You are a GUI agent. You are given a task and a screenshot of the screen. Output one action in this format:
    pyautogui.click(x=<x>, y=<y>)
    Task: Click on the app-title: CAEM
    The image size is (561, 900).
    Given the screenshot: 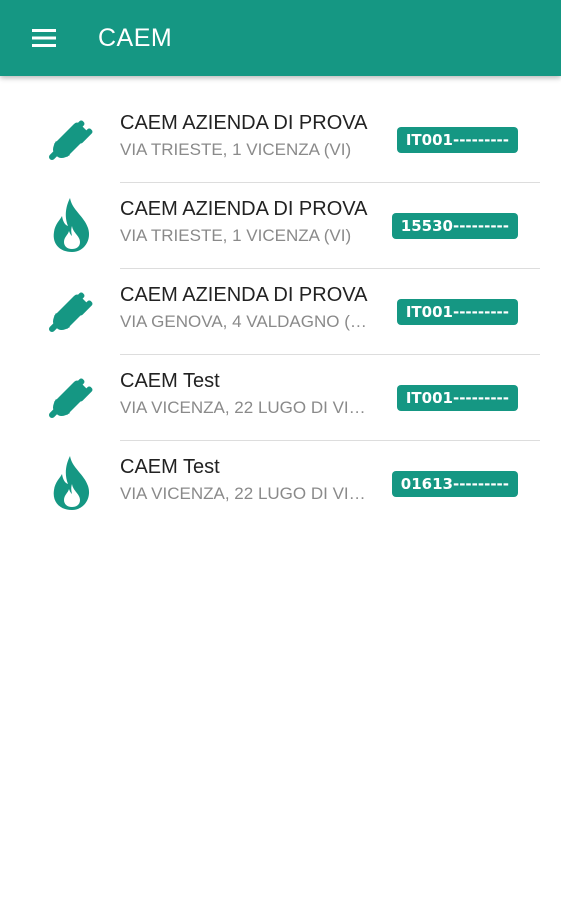 What is the action you would take?
    pyautogui.click(x=135, y=38)
    